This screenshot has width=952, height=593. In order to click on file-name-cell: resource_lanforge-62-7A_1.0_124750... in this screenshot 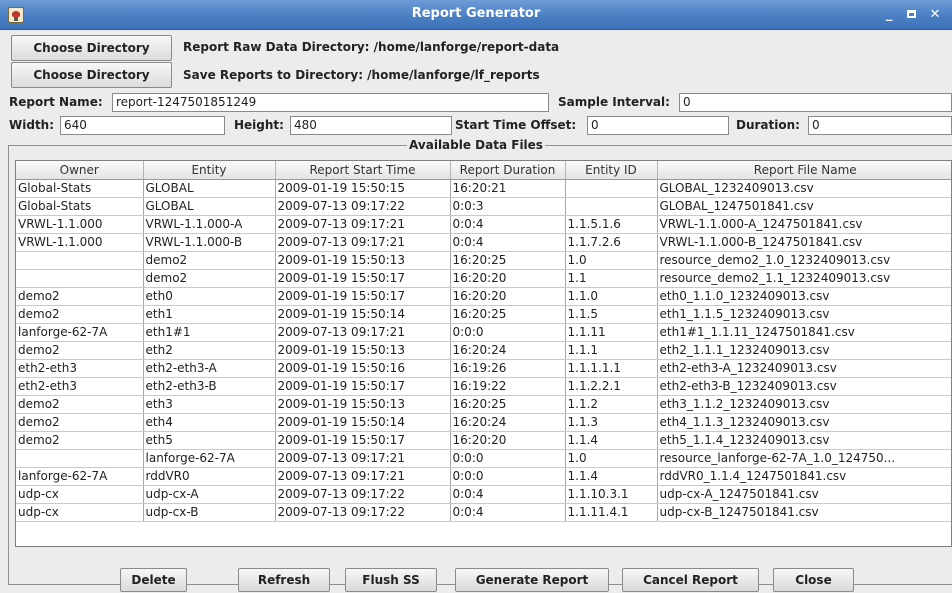, I will do `click(804, 458)`.